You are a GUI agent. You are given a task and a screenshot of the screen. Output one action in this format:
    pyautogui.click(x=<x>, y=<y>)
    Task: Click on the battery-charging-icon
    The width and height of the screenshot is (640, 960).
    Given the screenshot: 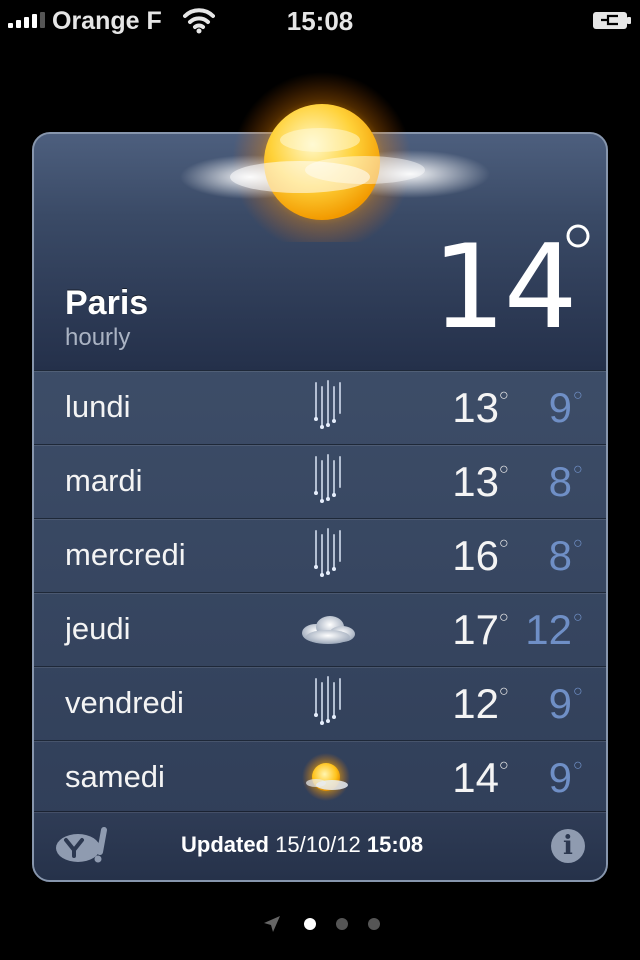 What is the action you would take?
    pyautogui.click(x=612, y=20)
    